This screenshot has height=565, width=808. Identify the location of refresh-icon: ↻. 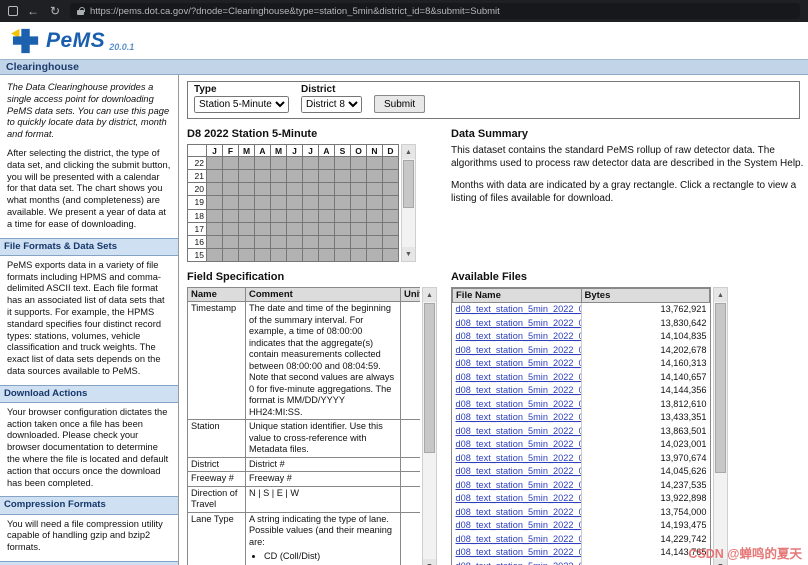
(55, 11).